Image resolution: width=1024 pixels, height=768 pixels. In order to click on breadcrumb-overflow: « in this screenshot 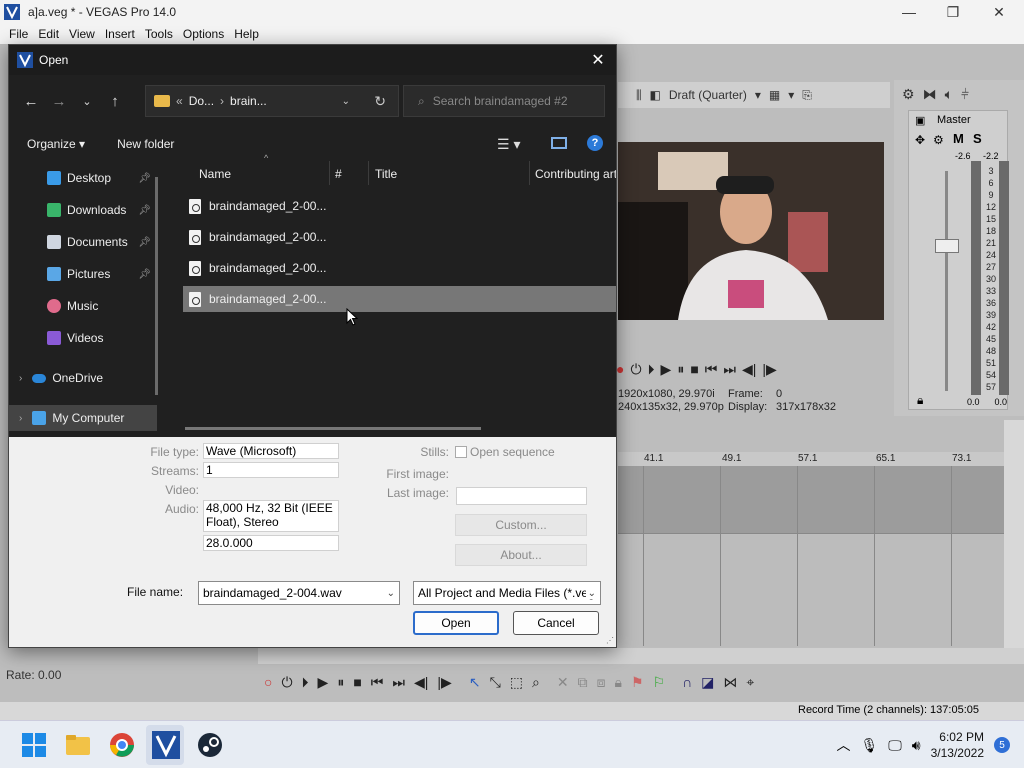, I will do `click(179, 101)`.